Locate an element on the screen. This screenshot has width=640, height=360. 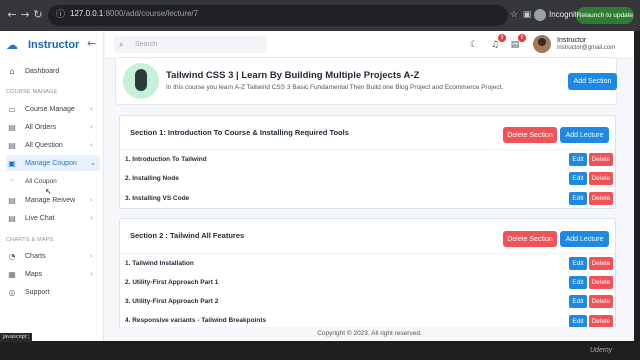
sidebar-item-label: Support is located at coordinates (37, 292).